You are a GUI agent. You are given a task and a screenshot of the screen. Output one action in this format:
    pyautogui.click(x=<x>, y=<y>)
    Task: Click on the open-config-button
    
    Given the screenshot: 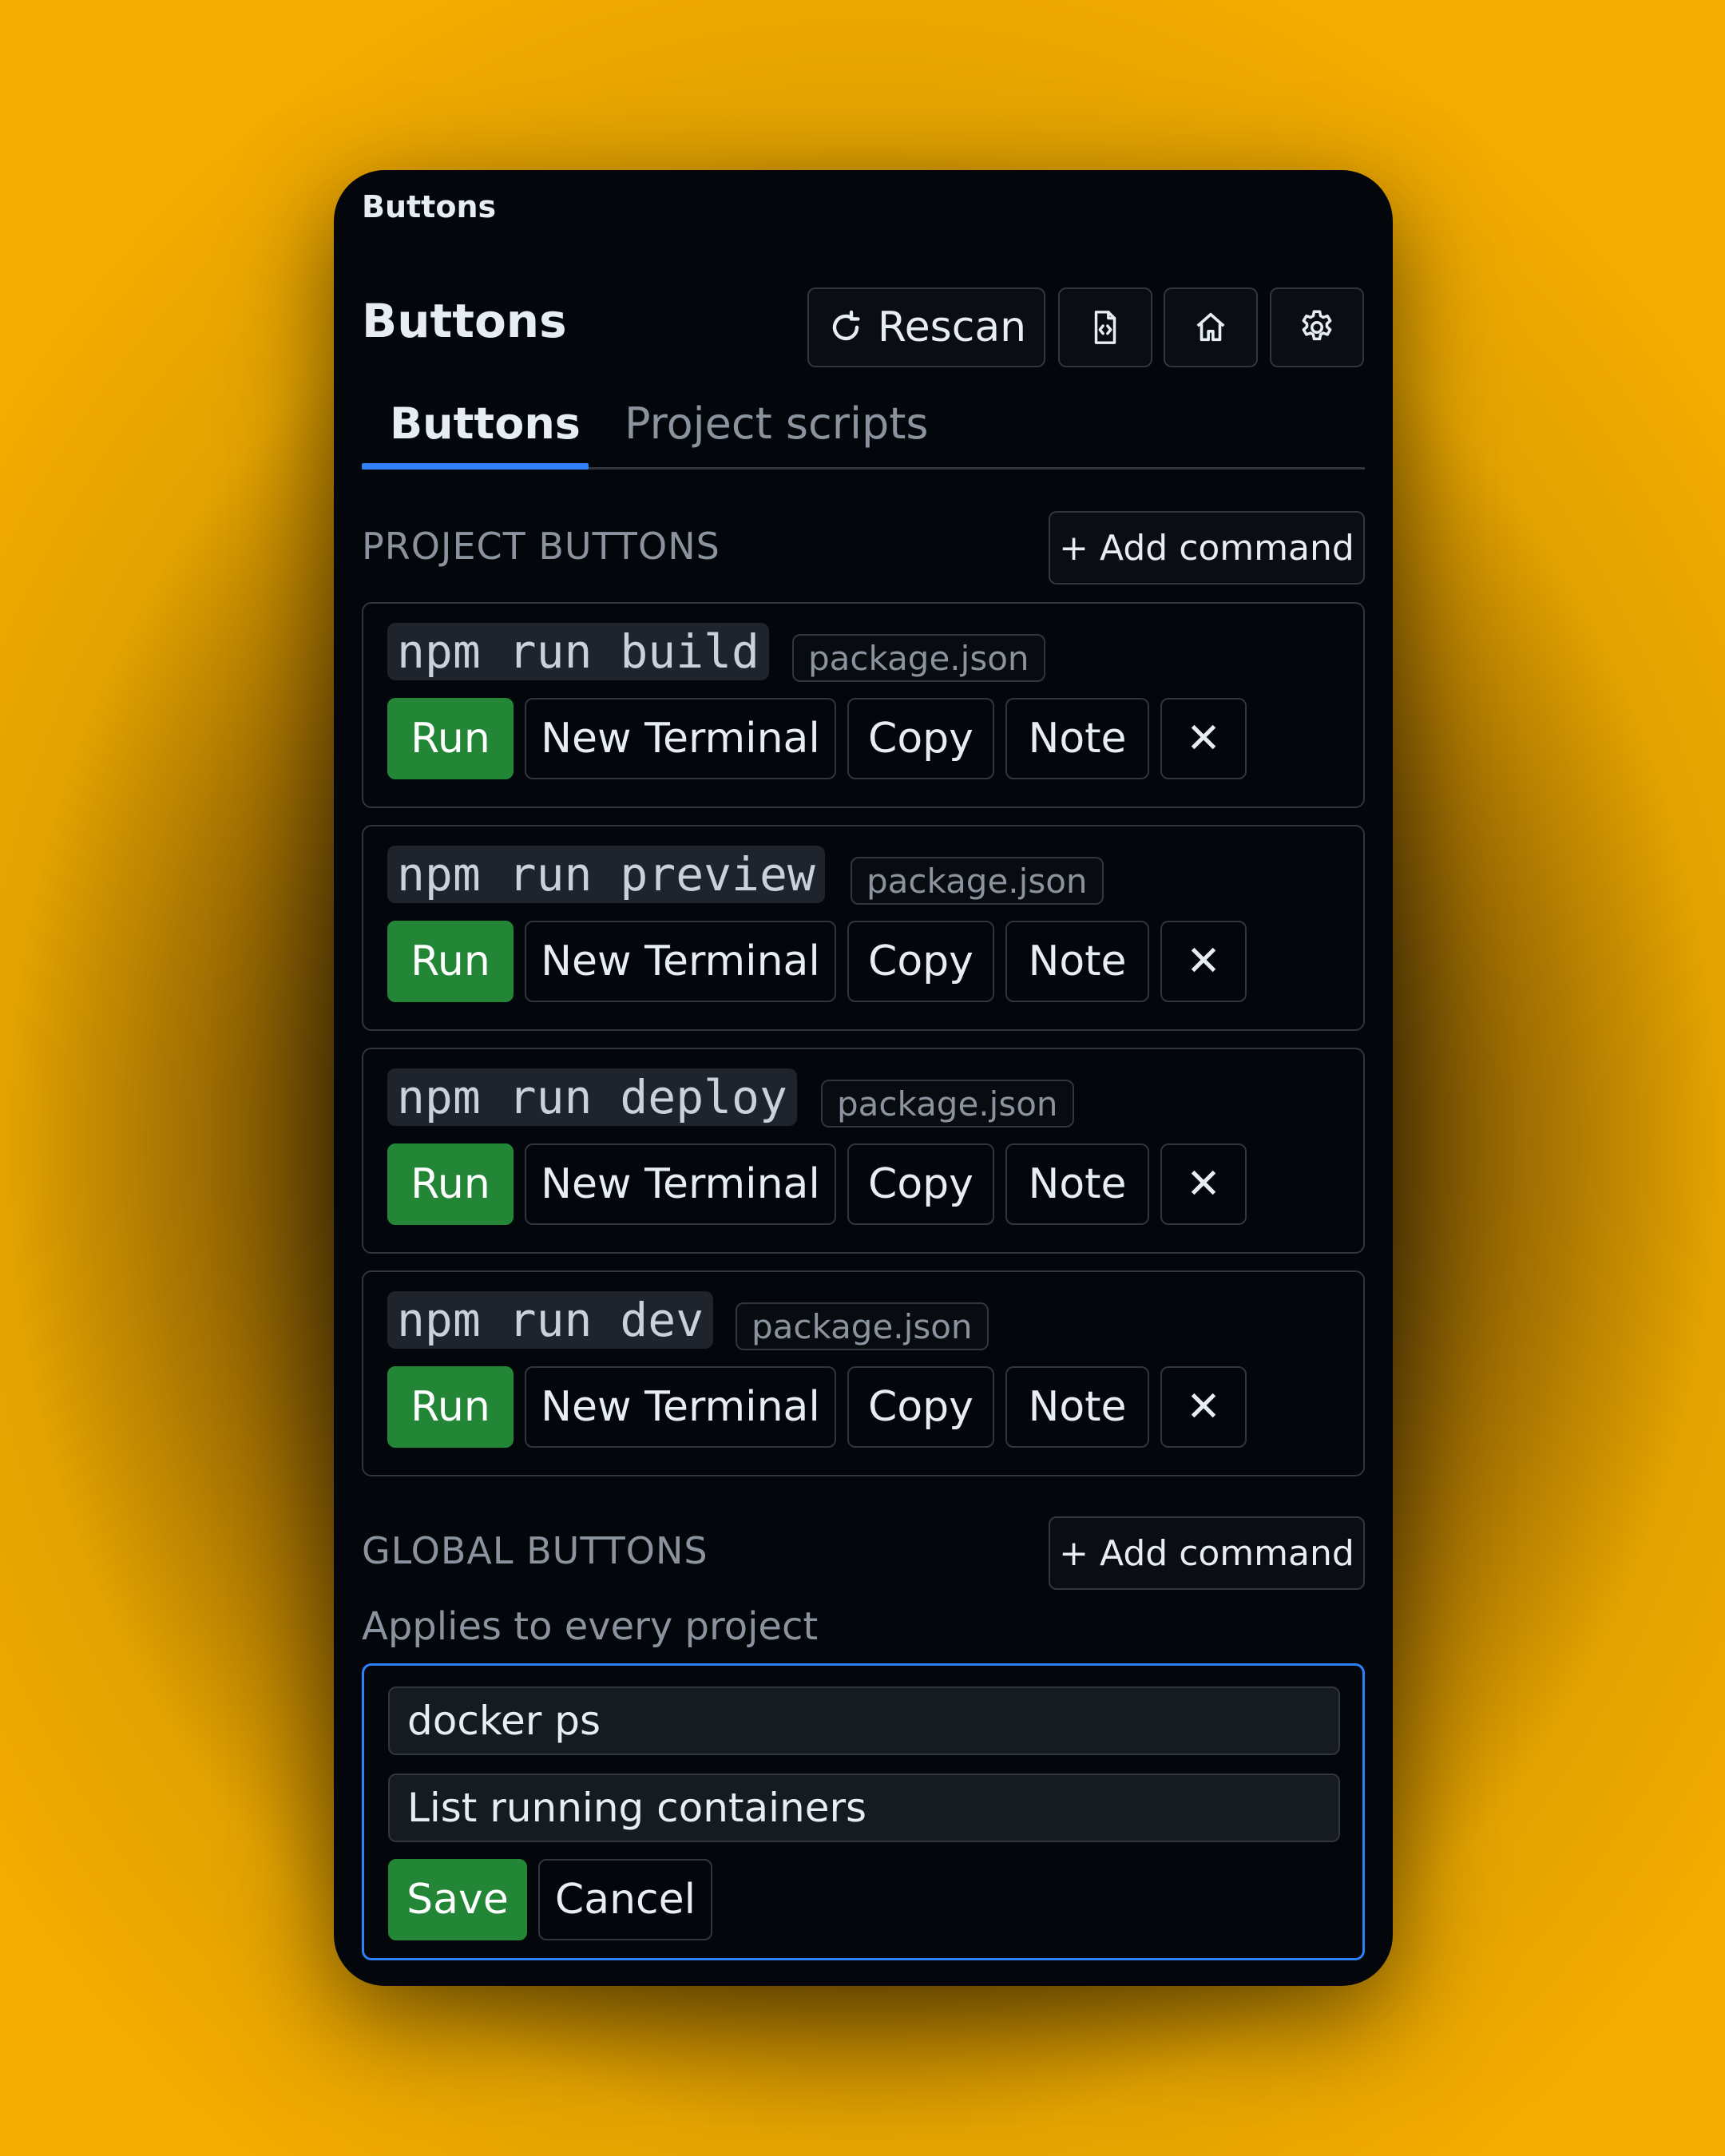 What is the action you would take?
    pyautogui.click(x=1105, y=327)
    